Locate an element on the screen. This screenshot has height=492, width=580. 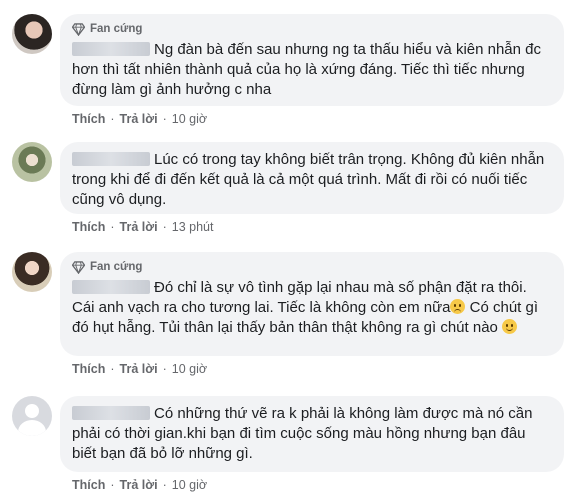
avatar-body-shape is located at coordinates (32, 428).